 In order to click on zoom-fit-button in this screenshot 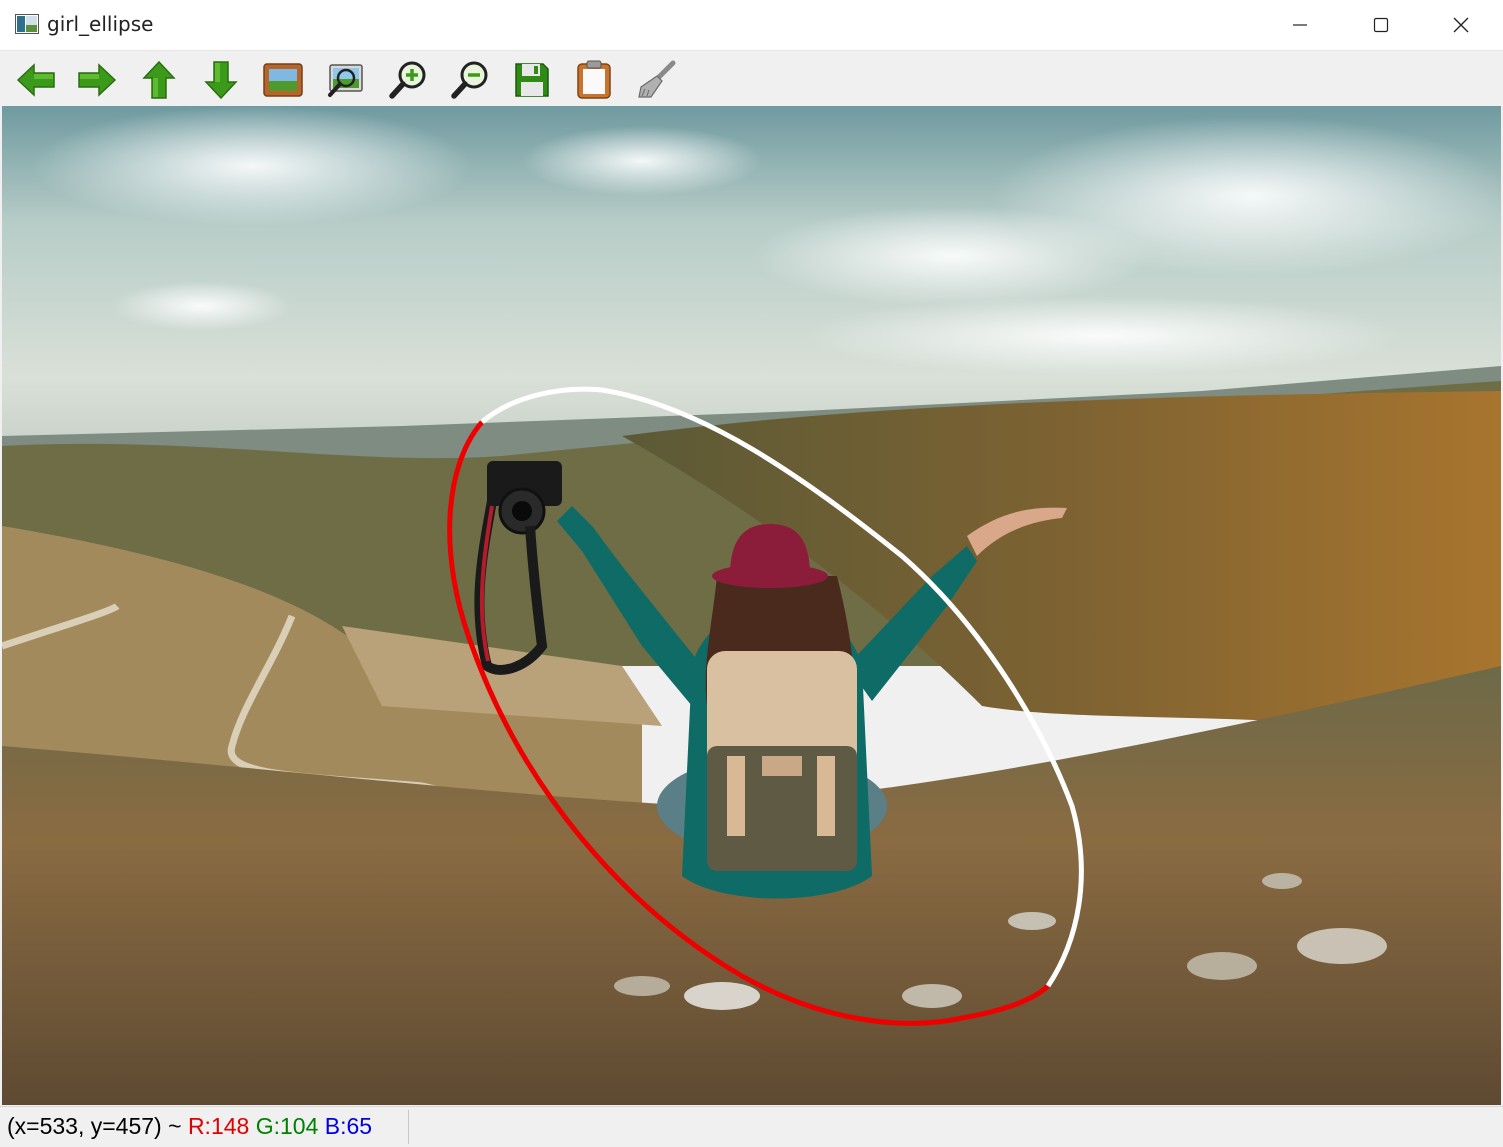, I will do `click(283, 80)`.